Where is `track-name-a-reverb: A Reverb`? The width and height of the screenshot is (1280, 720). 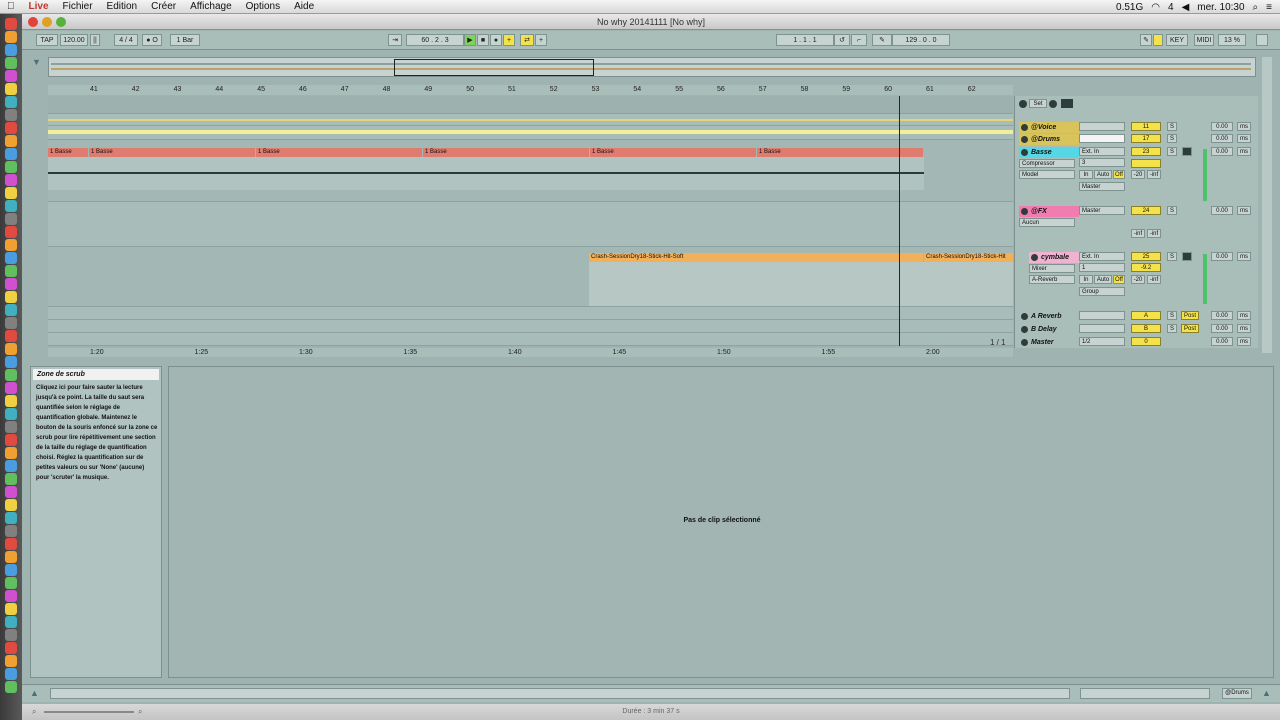
track-name-a-reverb: A Reverb is located at coordinates (1049, 316).